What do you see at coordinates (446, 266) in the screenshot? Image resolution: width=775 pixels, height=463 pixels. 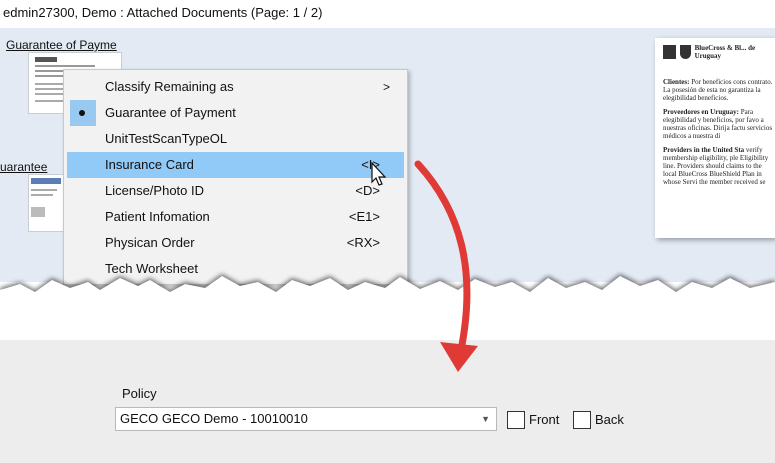 I see `annotation-arrow-icon` at bounding box center [446, 266].